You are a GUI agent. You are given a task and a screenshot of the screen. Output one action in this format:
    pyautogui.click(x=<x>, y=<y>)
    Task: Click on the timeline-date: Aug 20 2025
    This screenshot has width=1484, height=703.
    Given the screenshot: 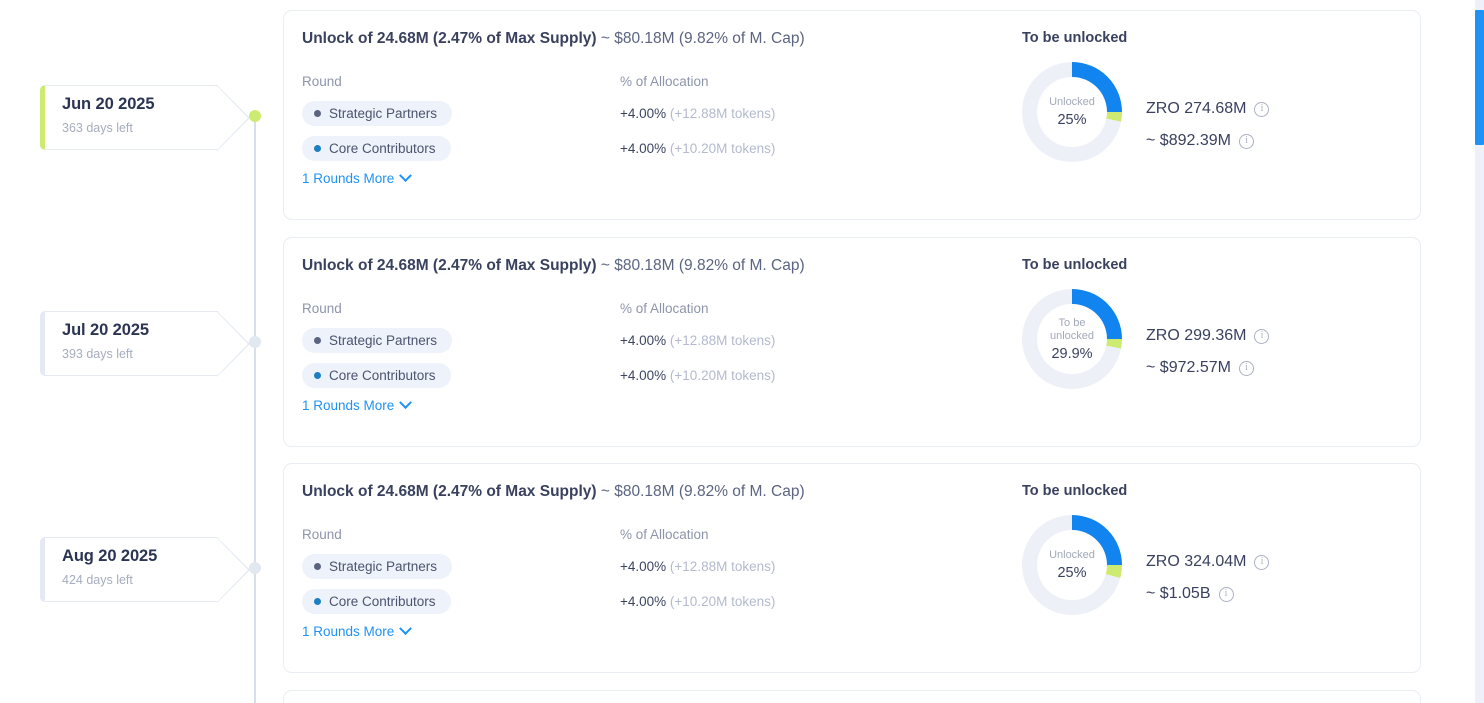 What is the action you would take?
    pyautogui.click(x=110, y=556)
    